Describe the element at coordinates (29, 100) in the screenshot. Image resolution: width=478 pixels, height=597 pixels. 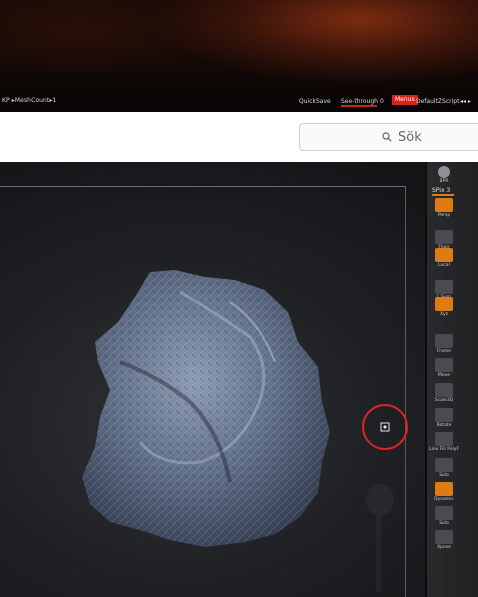
I see `mesh-count-breadcrumb: KP ▸MeshCount▸1` at that location.